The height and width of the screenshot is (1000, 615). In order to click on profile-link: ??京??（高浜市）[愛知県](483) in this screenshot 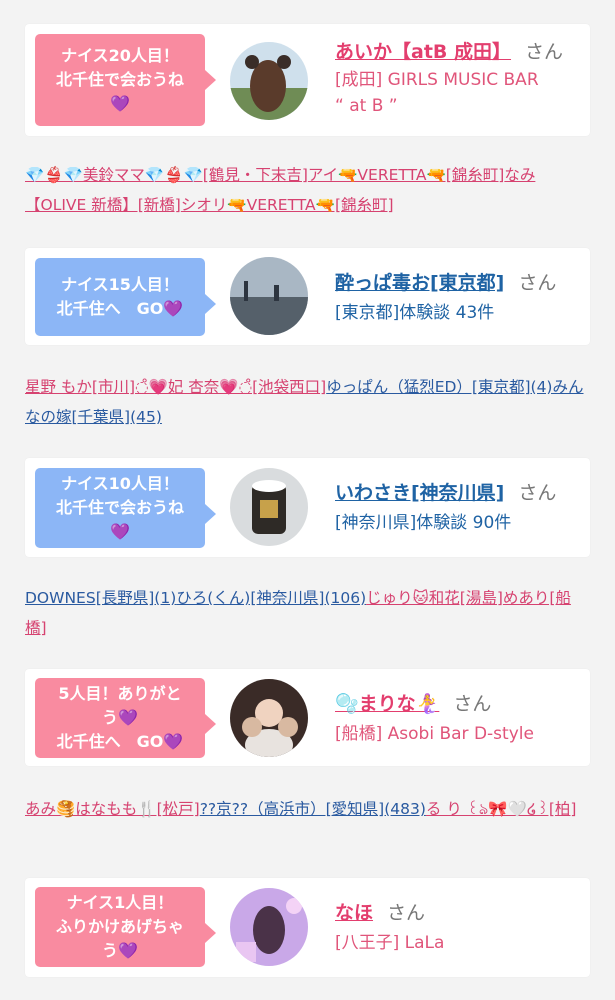, I will do `click(313, 809)`.